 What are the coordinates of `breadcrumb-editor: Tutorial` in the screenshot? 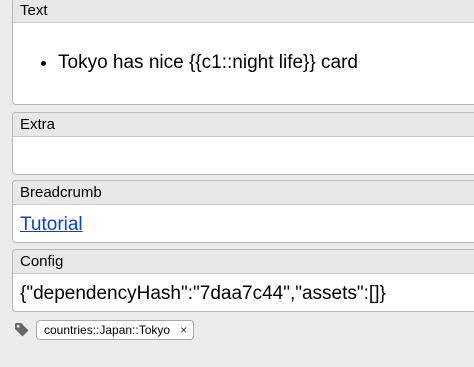 It's located at (243, 220).